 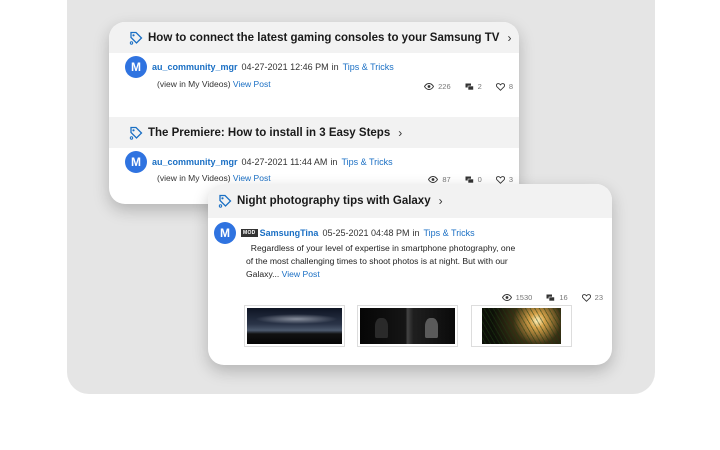 I want to click on post-date: 04-27-2021 12:46 PM, so click(x=285, y=67).